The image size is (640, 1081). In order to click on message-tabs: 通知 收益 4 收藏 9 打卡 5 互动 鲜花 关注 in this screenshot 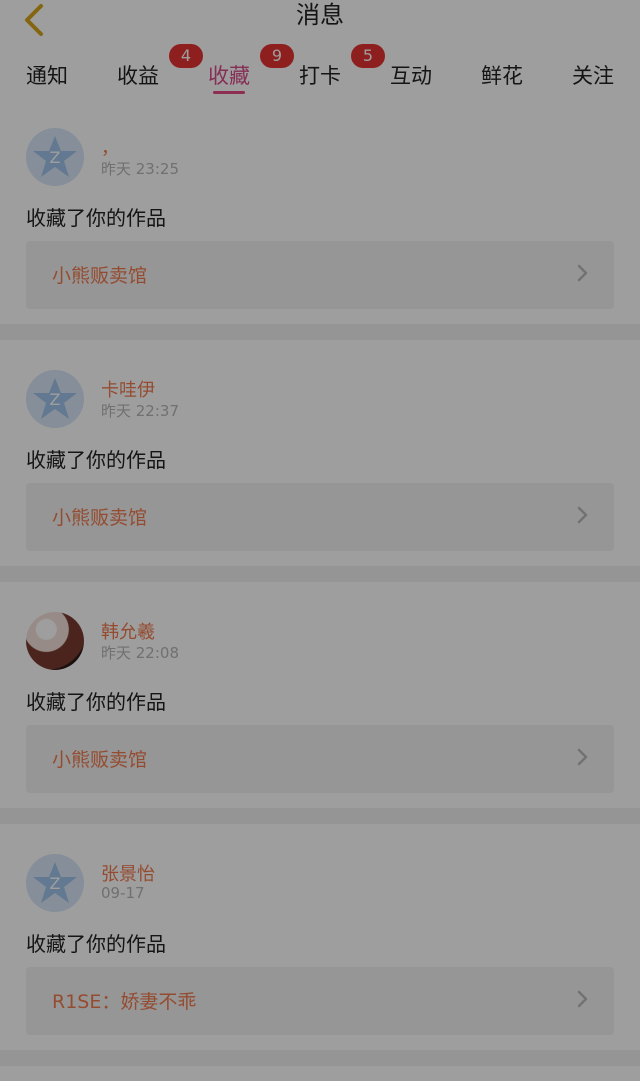, I will do `click(320, 71)`.